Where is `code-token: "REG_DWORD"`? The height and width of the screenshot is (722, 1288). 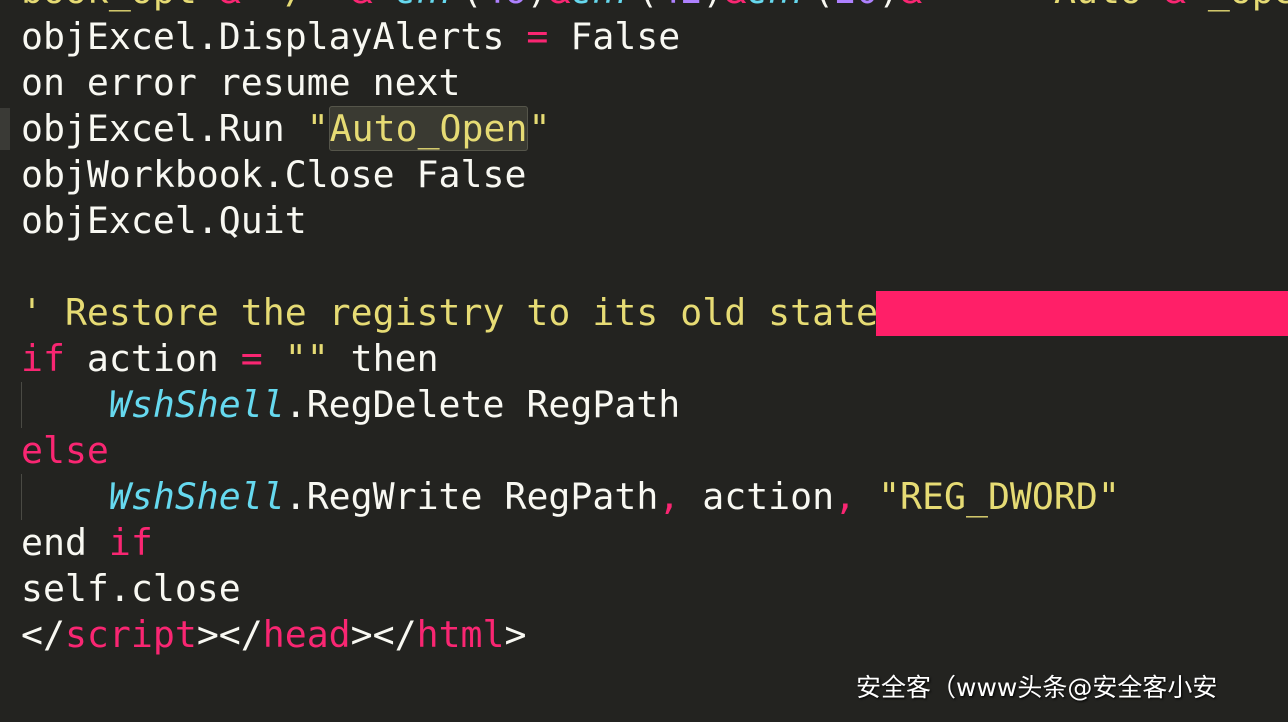
code-token: "REG_DWORD" is located at coordinates (999, 496).